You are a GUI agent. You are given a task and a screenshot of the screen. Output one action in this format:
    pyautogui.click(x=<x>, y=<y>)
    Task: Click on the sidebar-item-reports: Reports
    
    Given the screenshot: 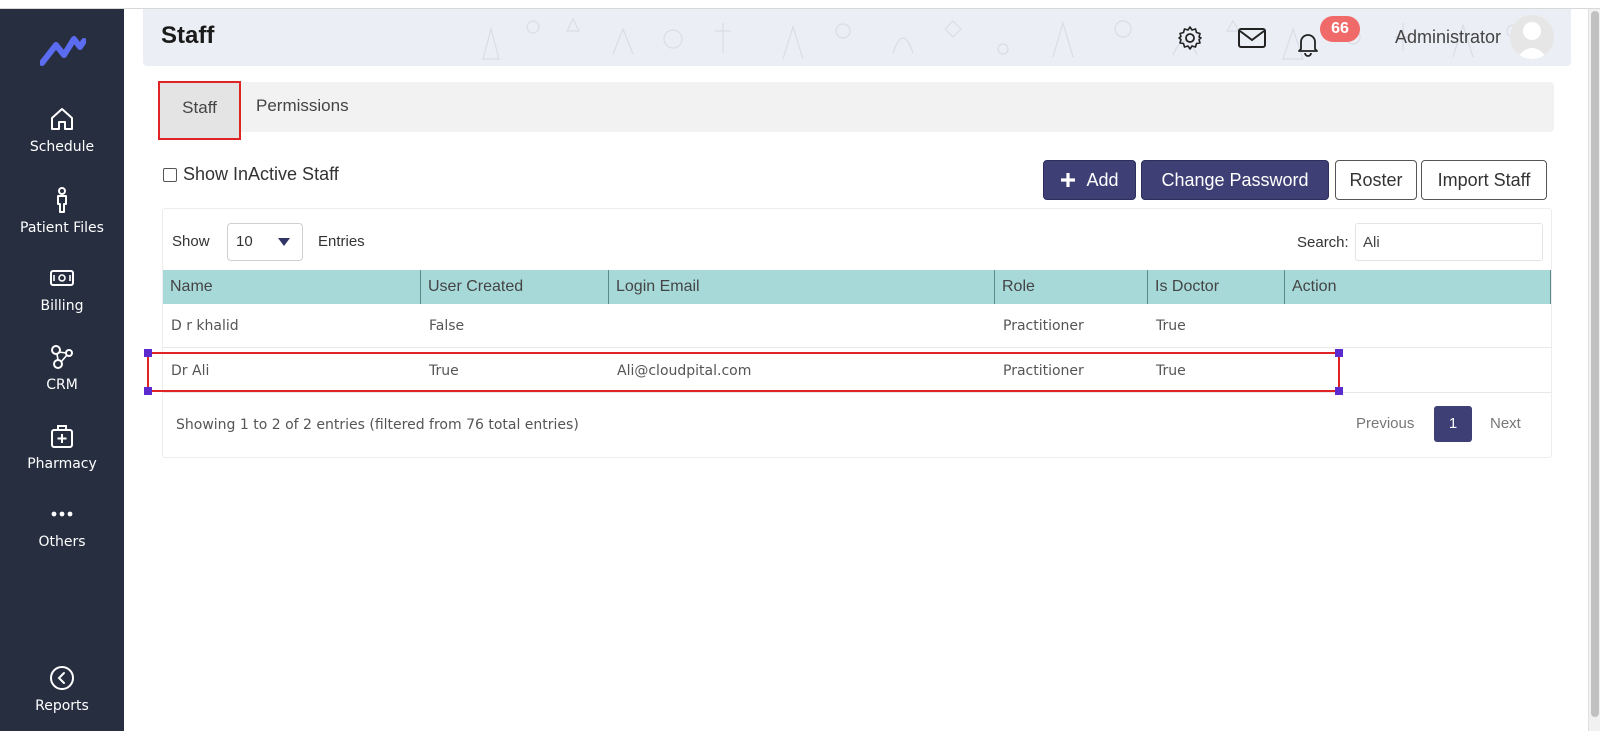 What is the action you would take?
    pyautogui.click(x=62, y=689)
    